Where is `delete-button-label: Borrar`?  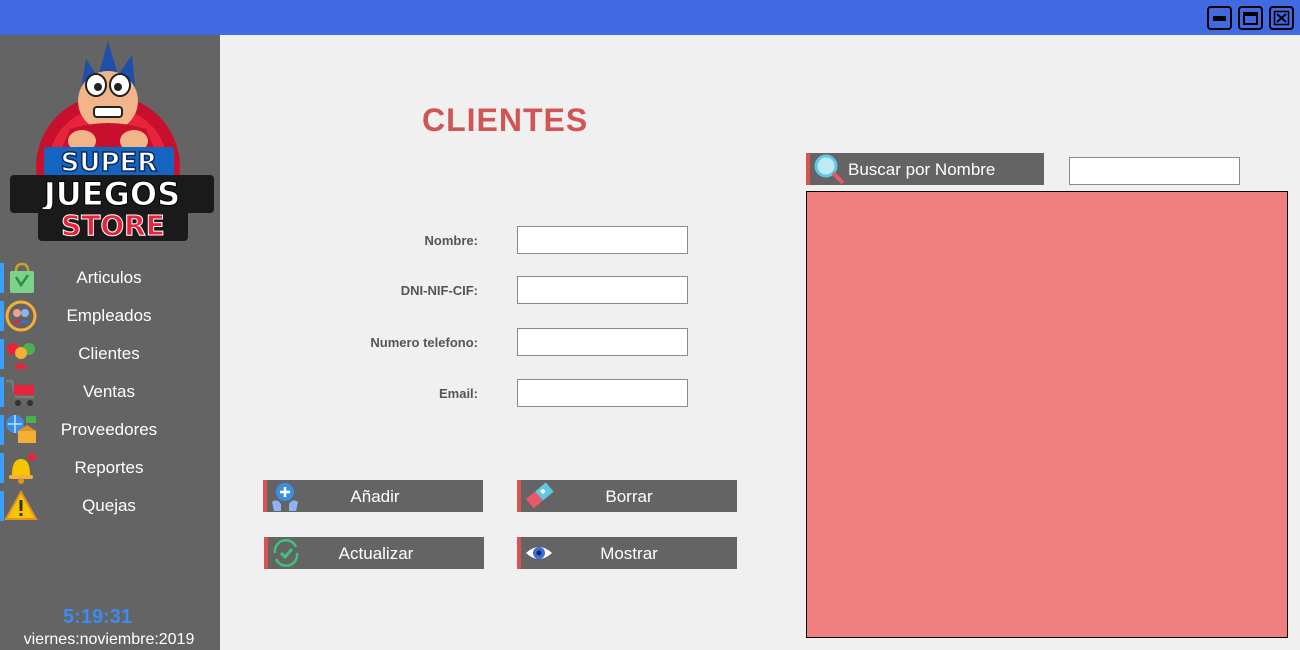 delete-button-label: Borrar is located at coordinates (629, 496).